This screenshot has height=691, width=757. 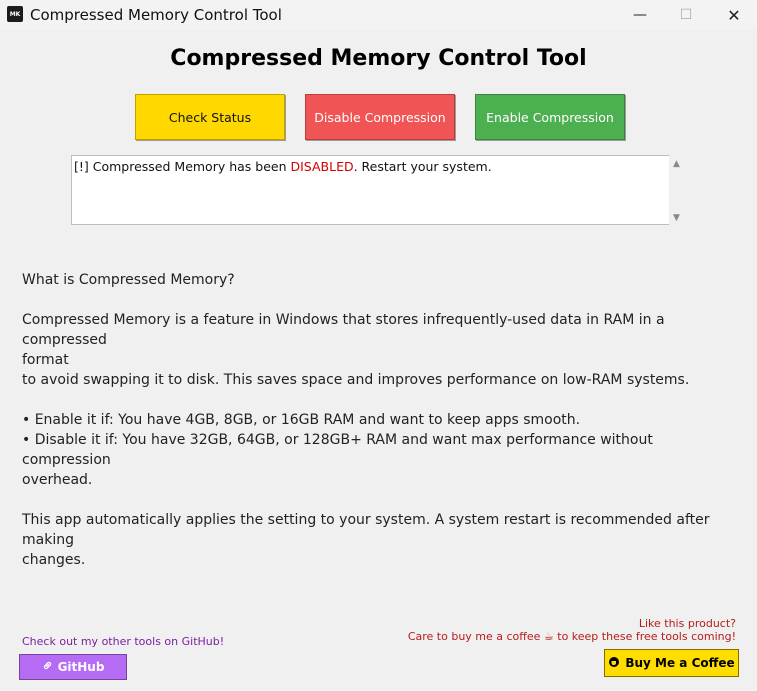 What do you see at coordinates (614, 663) in the screenshot?
I see `coffee-icon` at bounding box center [614, 663].